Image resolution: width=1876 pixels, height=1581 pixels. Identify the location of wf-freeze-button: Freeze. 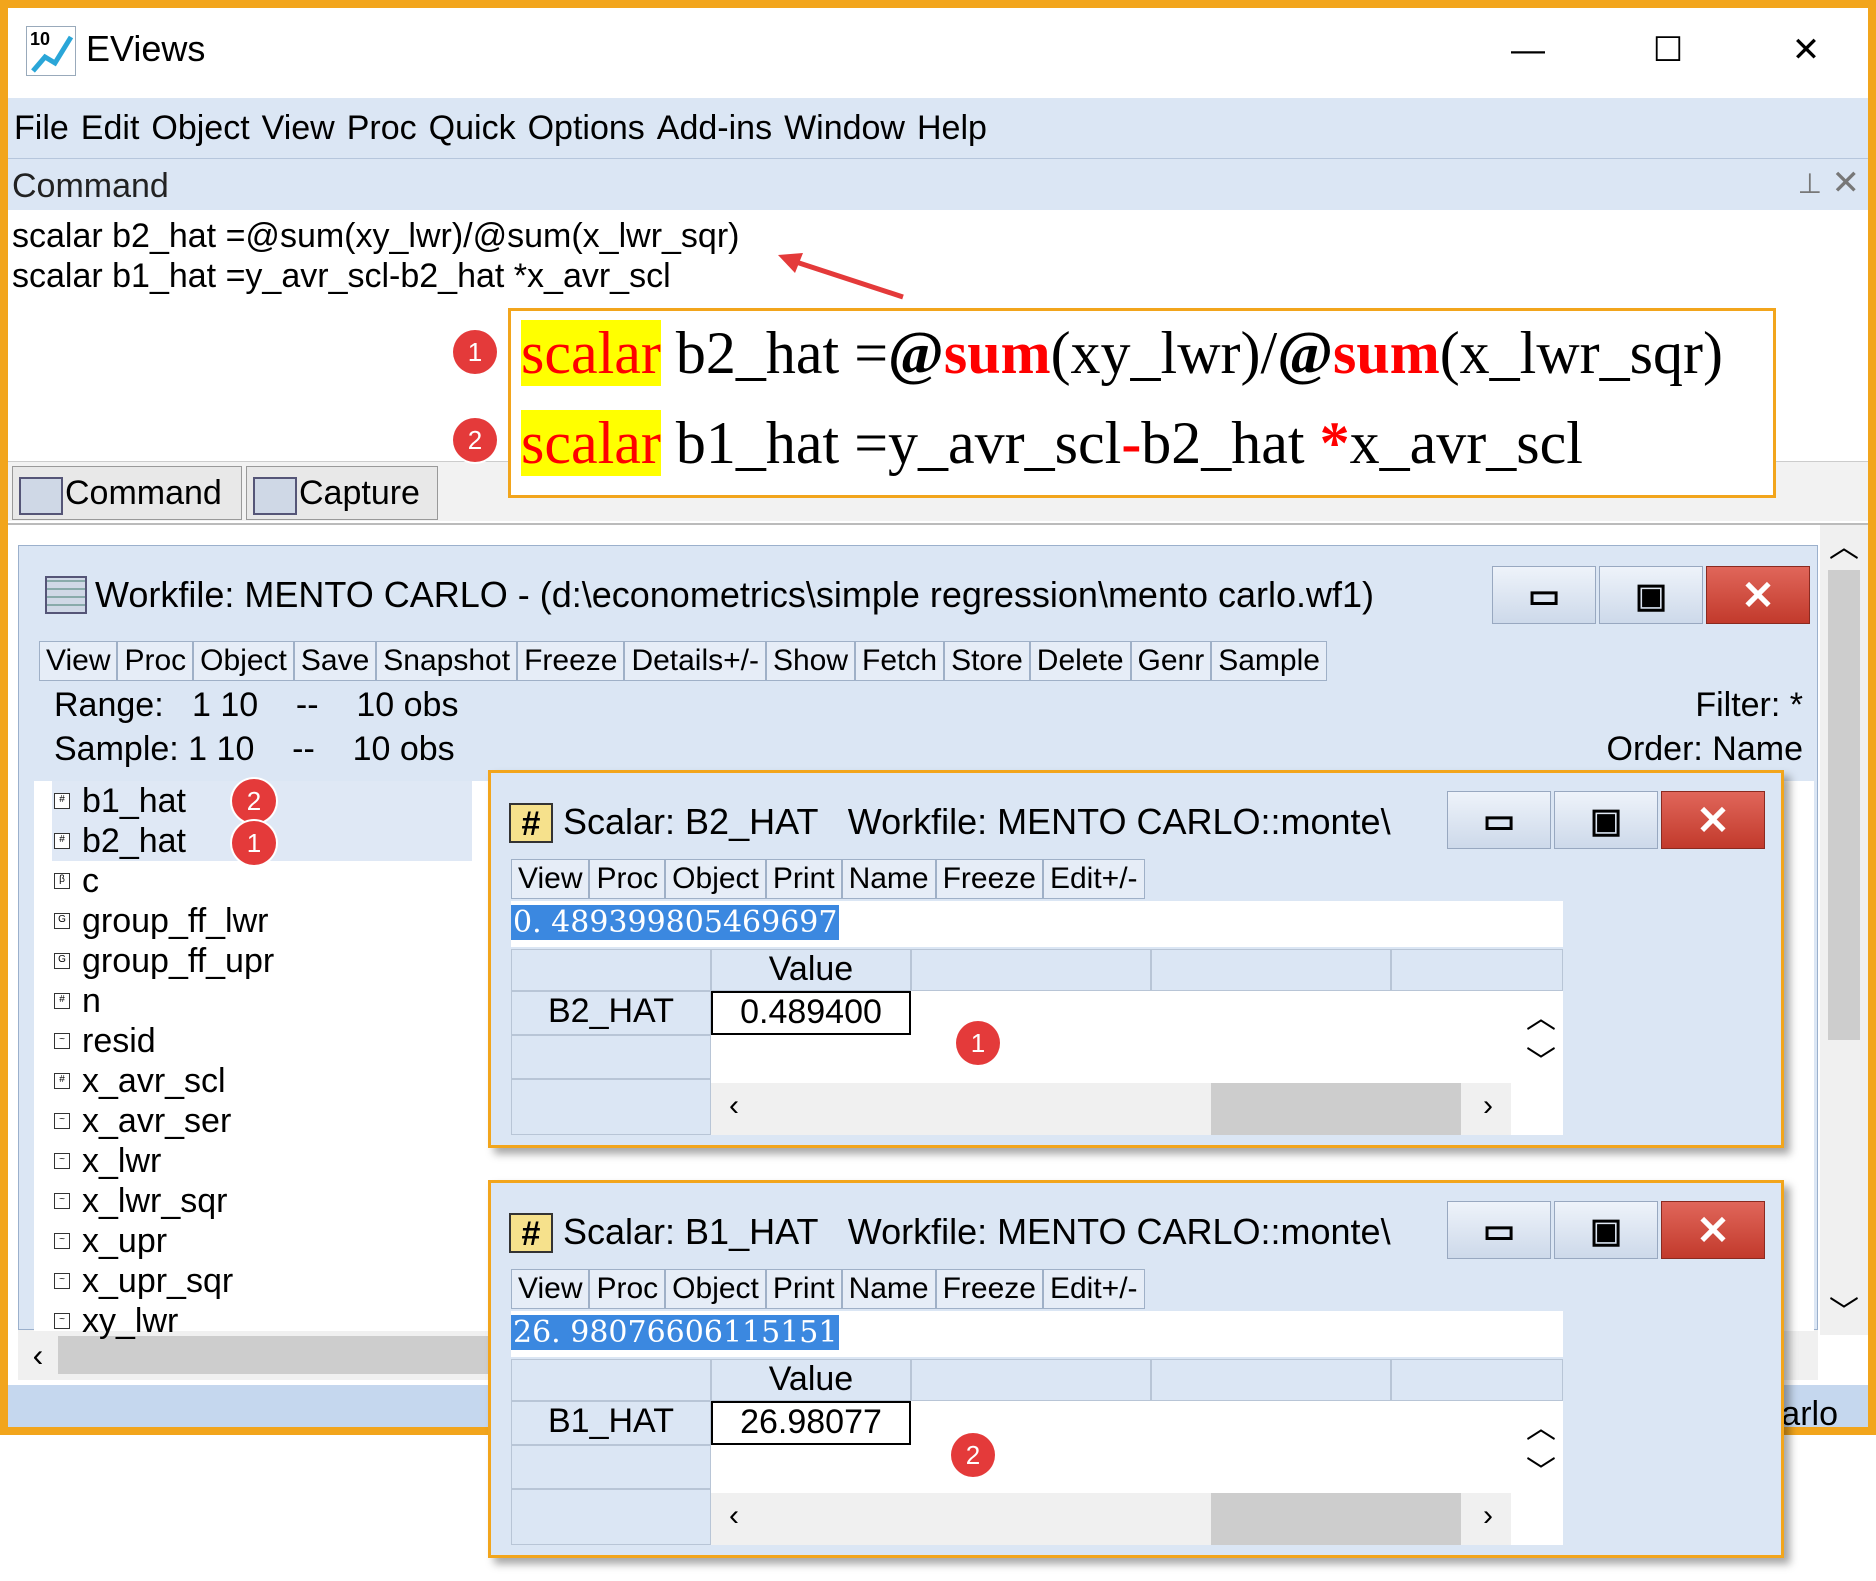
(571, 661).